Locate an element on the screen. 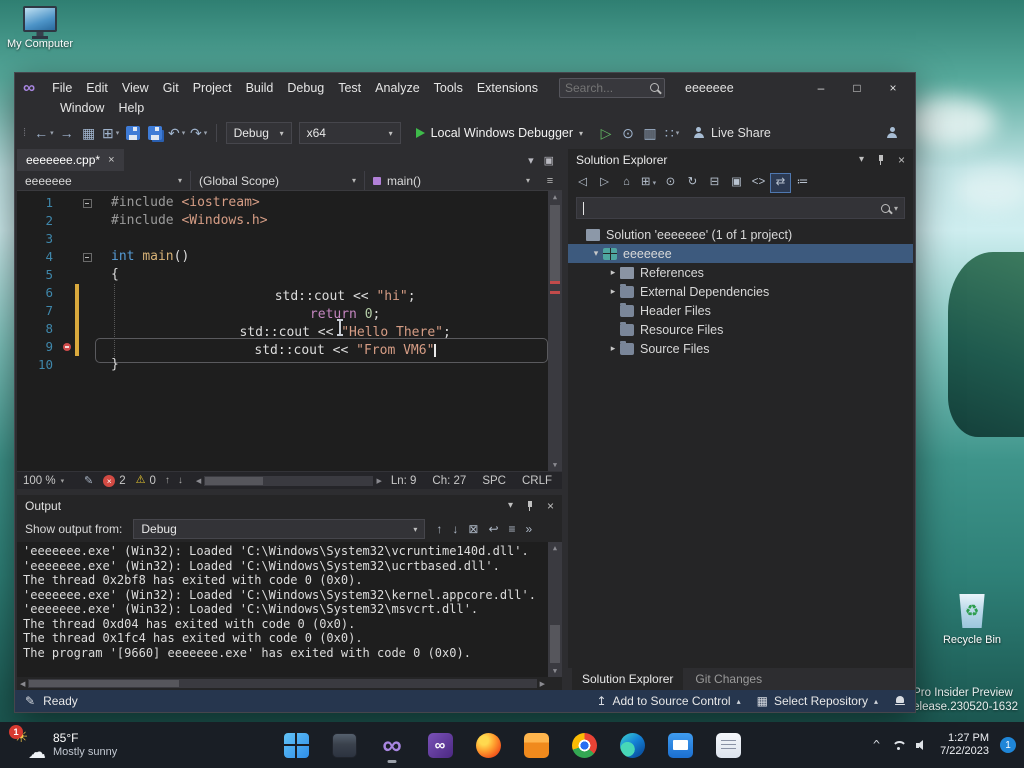 The width and height of the screenshot is (1024, 768). code-line-text: int main() is located at coordinates (321, 257).